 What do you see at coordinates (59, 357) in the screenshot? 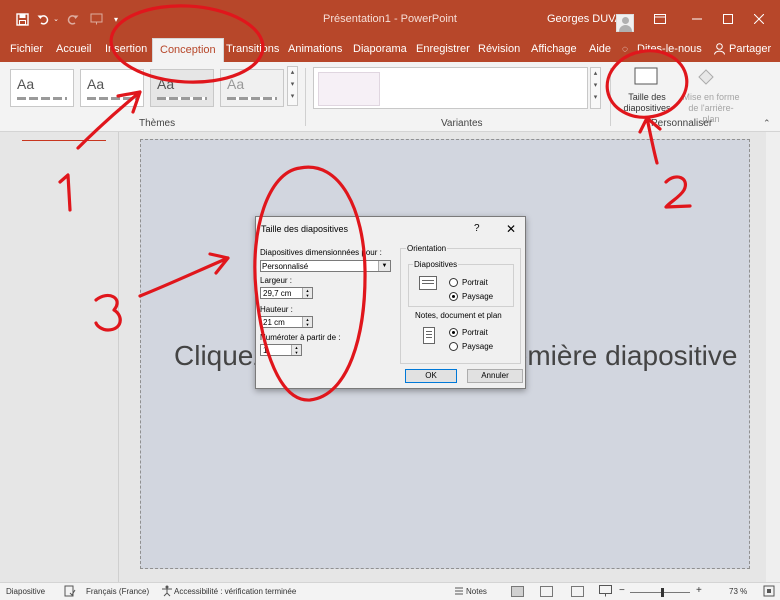
I see `slide-thumbnails-pane` at bounding box center [59, 357].